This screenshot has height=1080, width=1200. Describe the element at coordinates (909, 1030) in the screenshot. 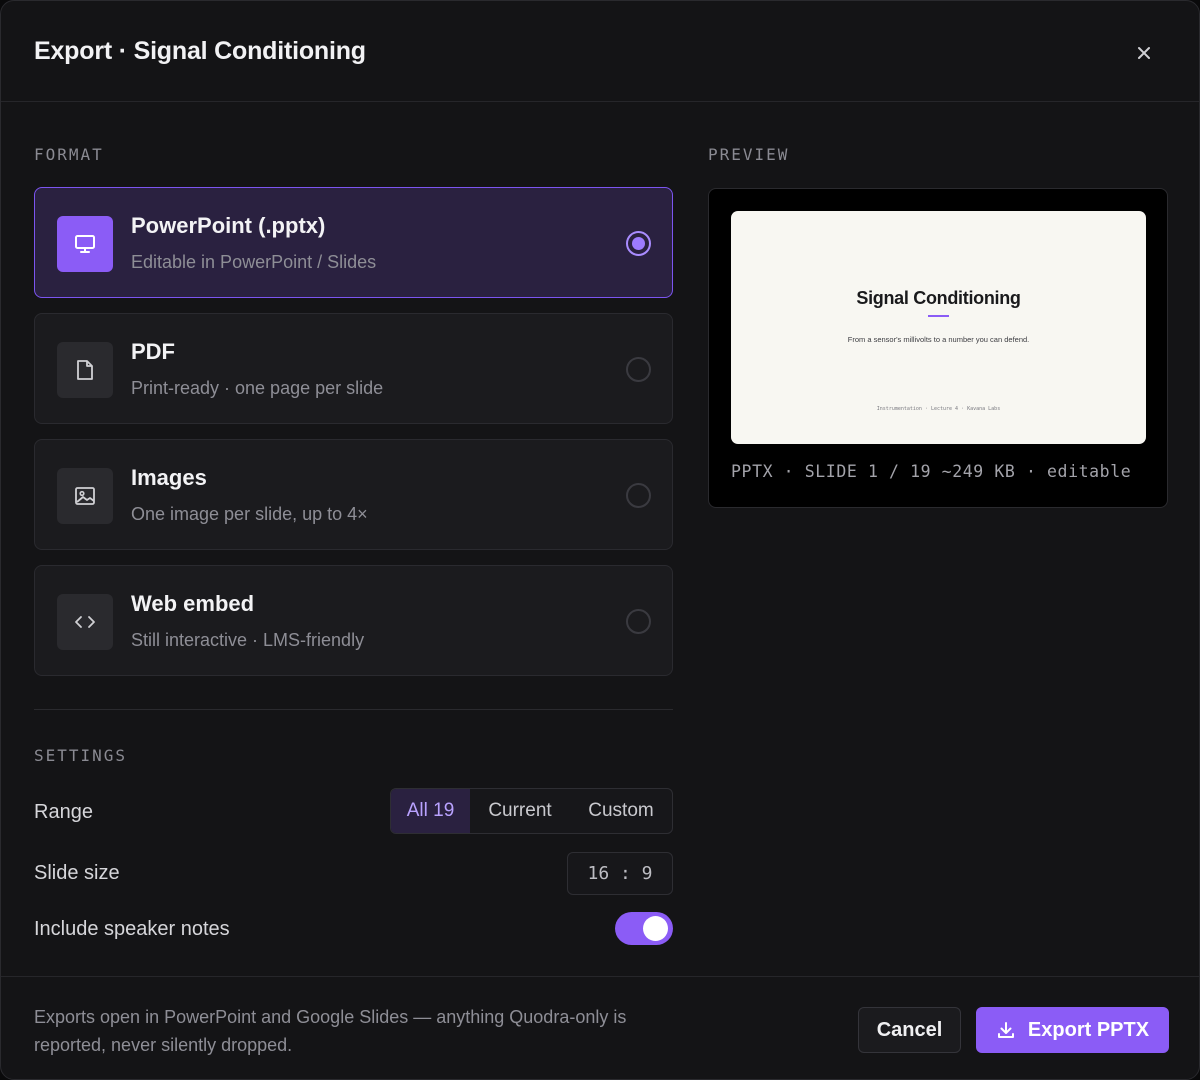

I see `cancel-button: Cancel` at that location.